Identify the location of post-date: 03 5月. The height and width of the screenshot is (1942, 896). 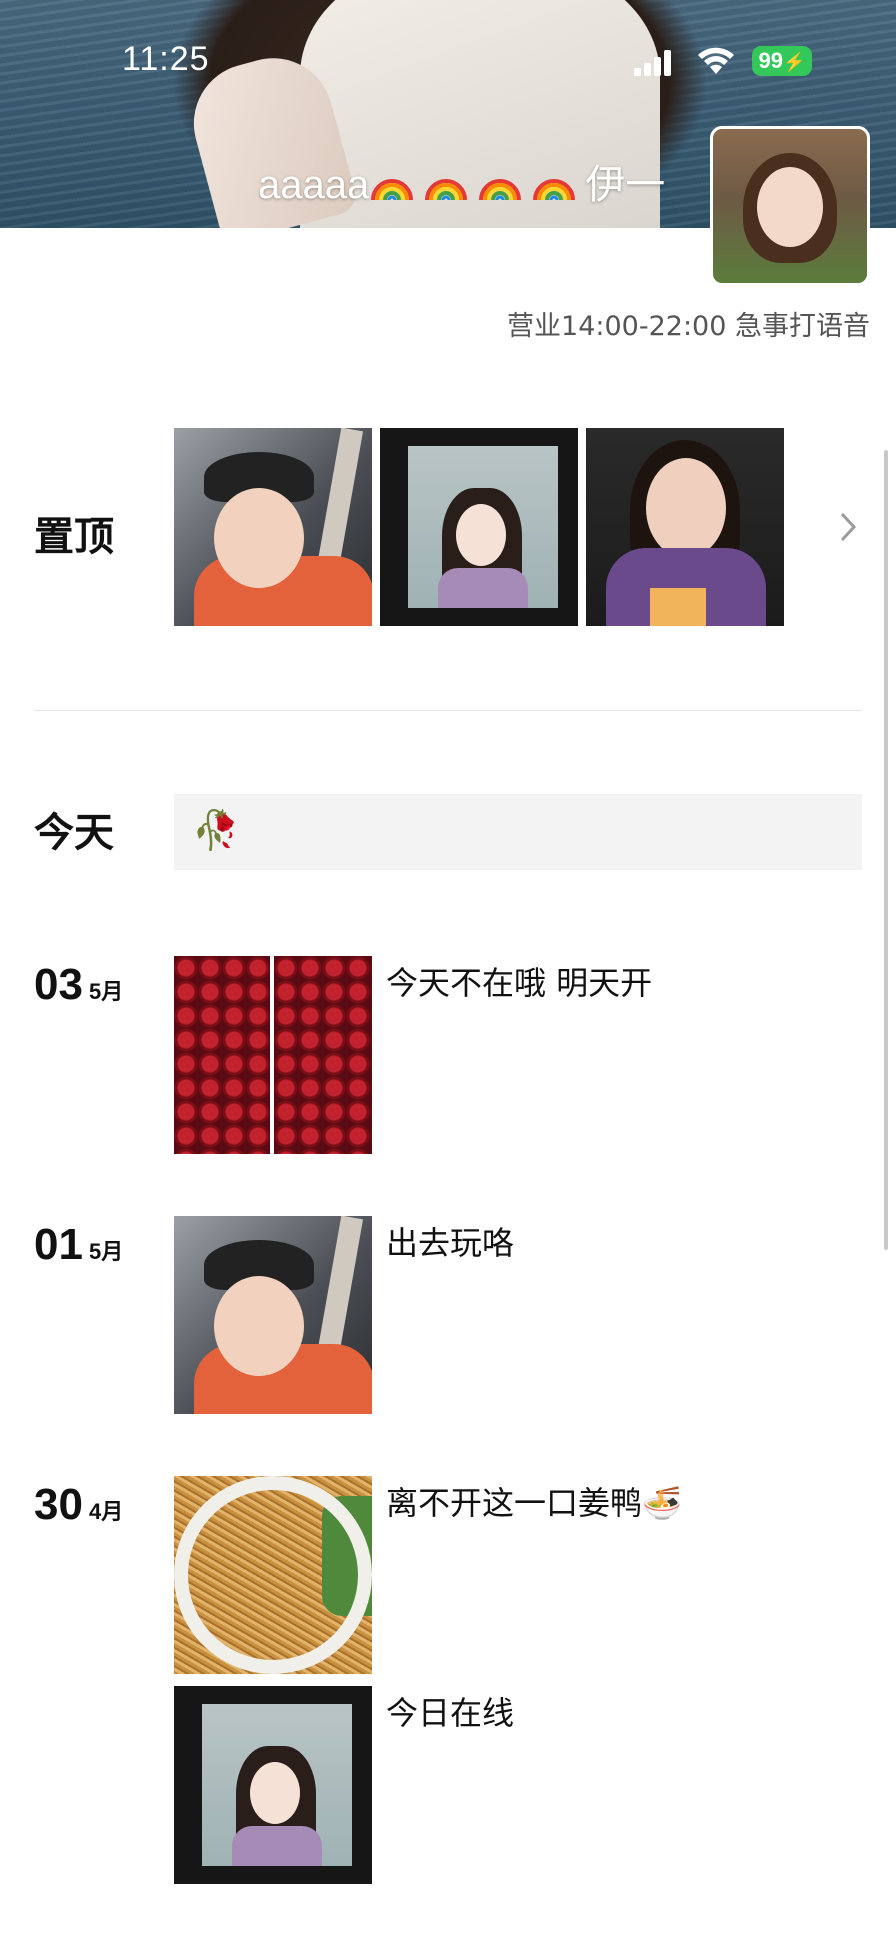
(78, 985).